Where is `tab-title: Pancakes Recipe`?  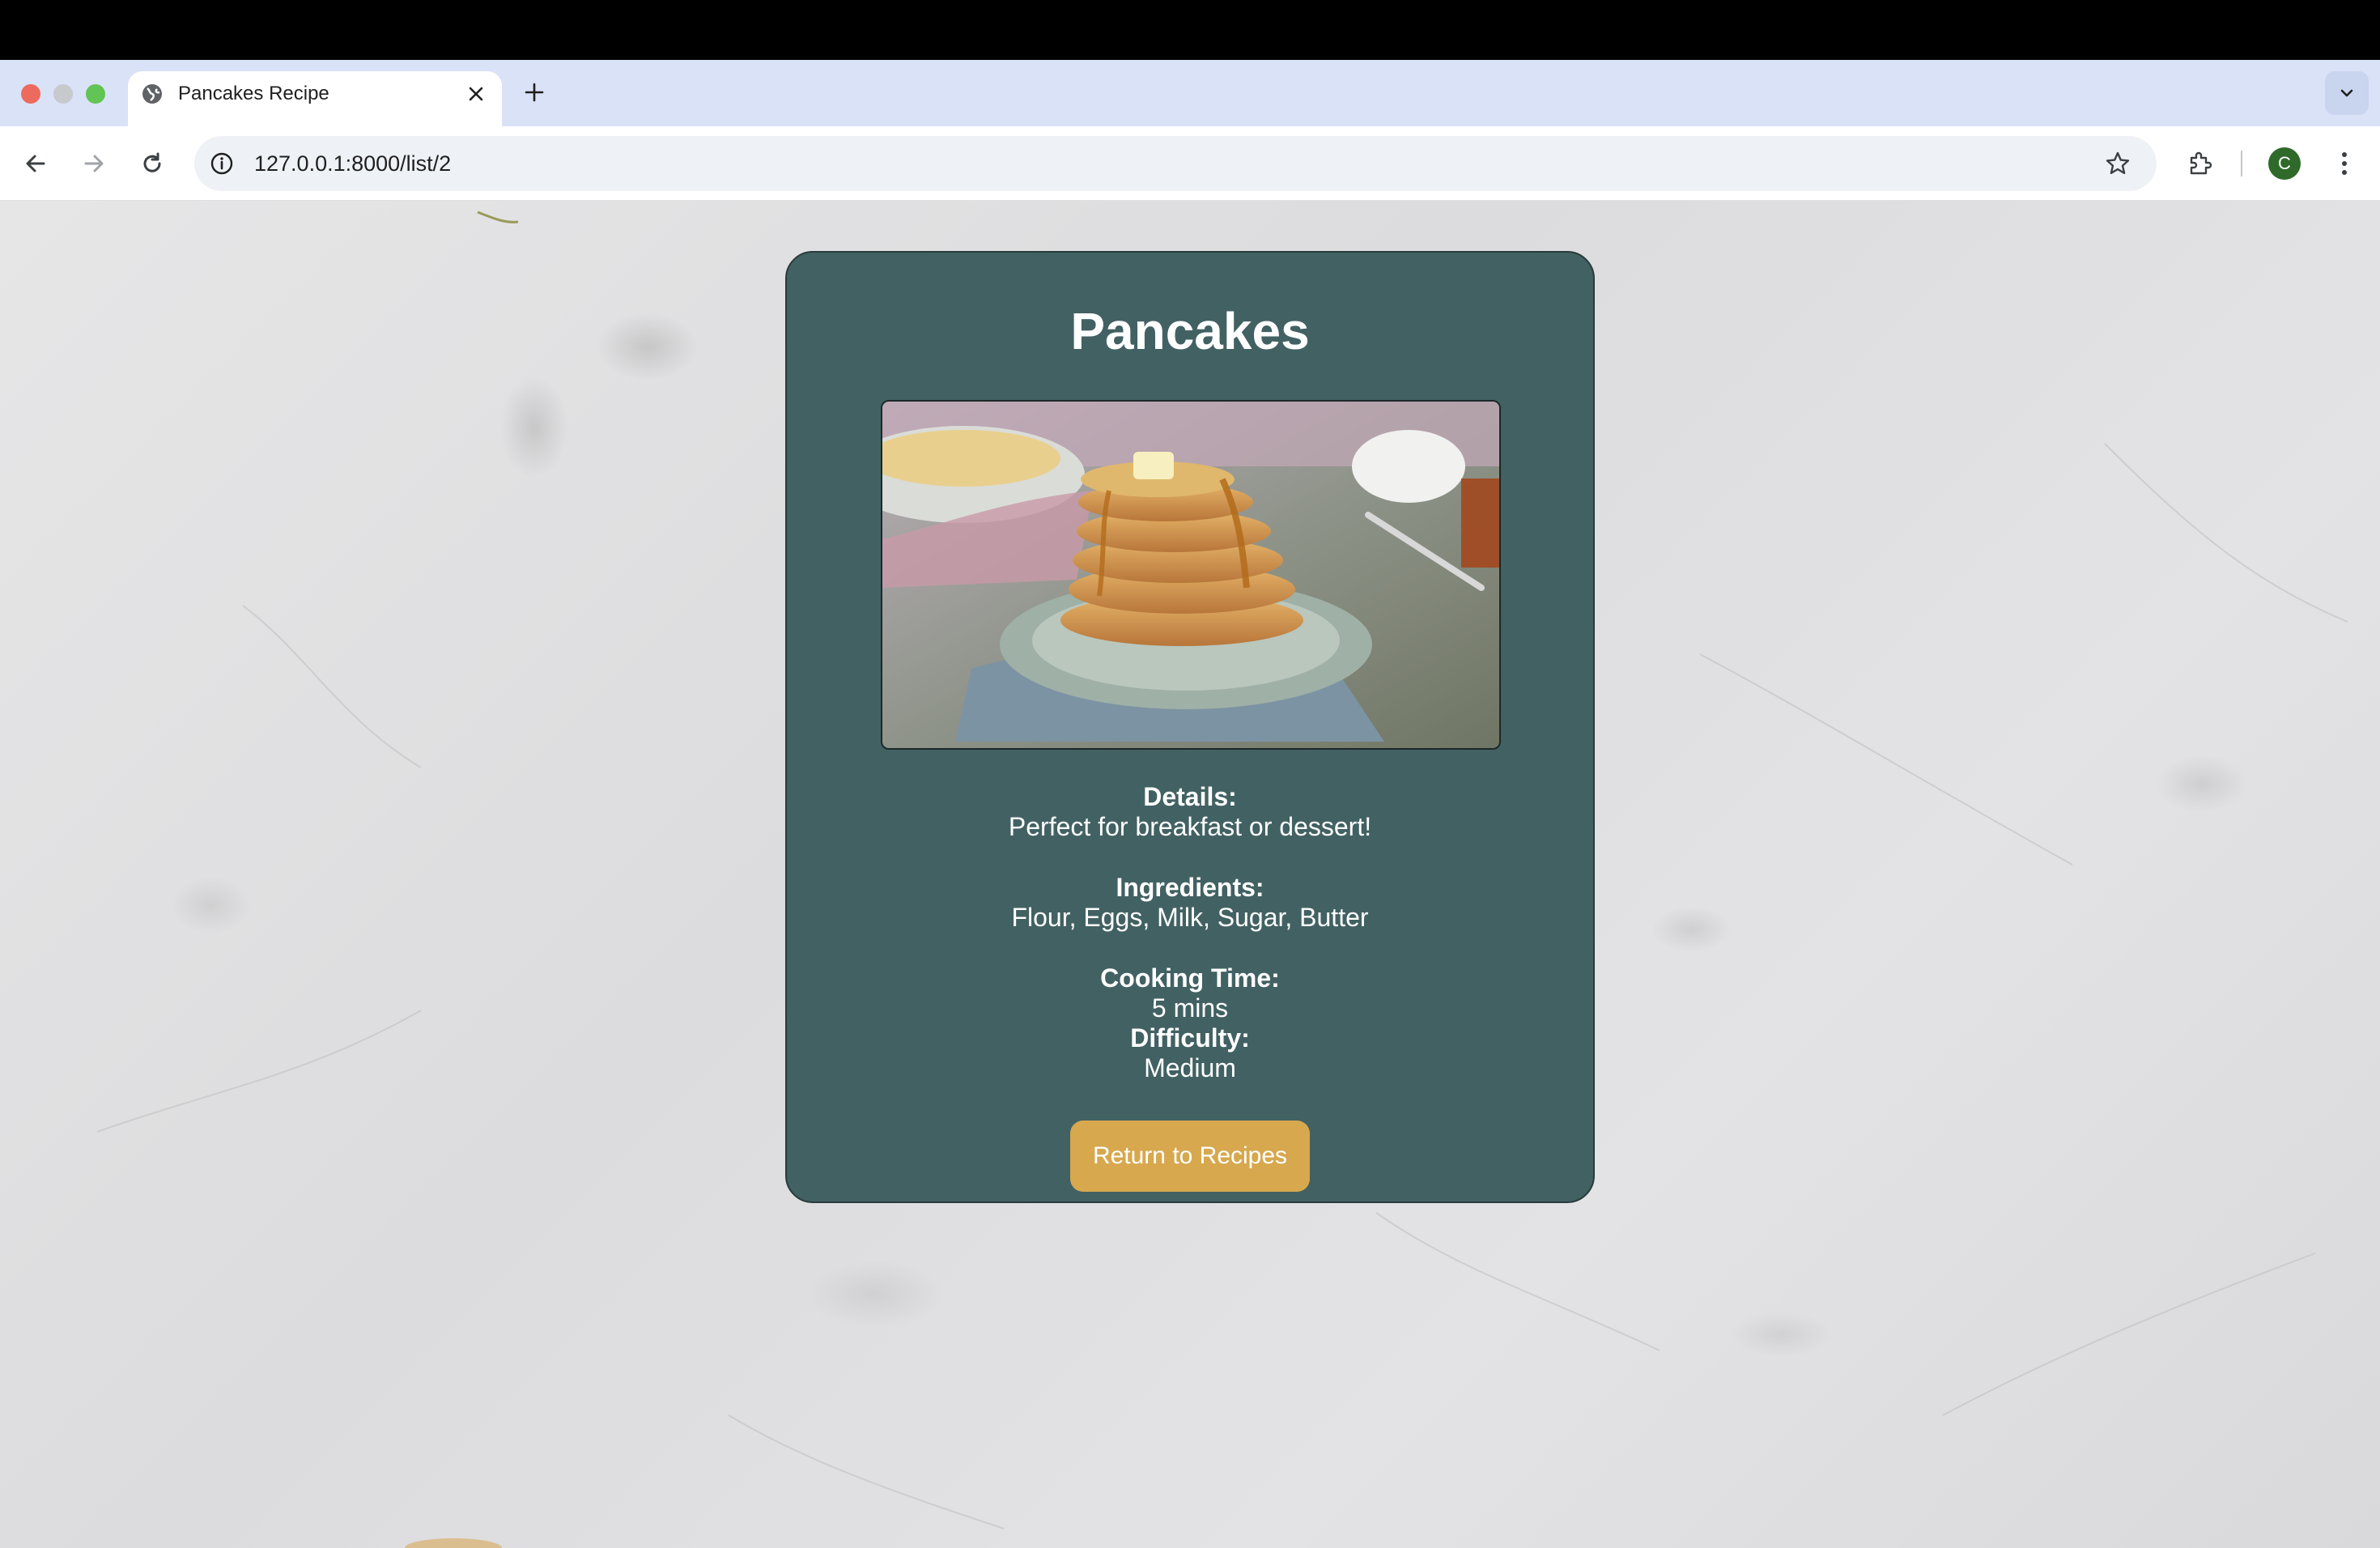 tab-title: Pancakes Recipe is located at coordinates (254, 93).